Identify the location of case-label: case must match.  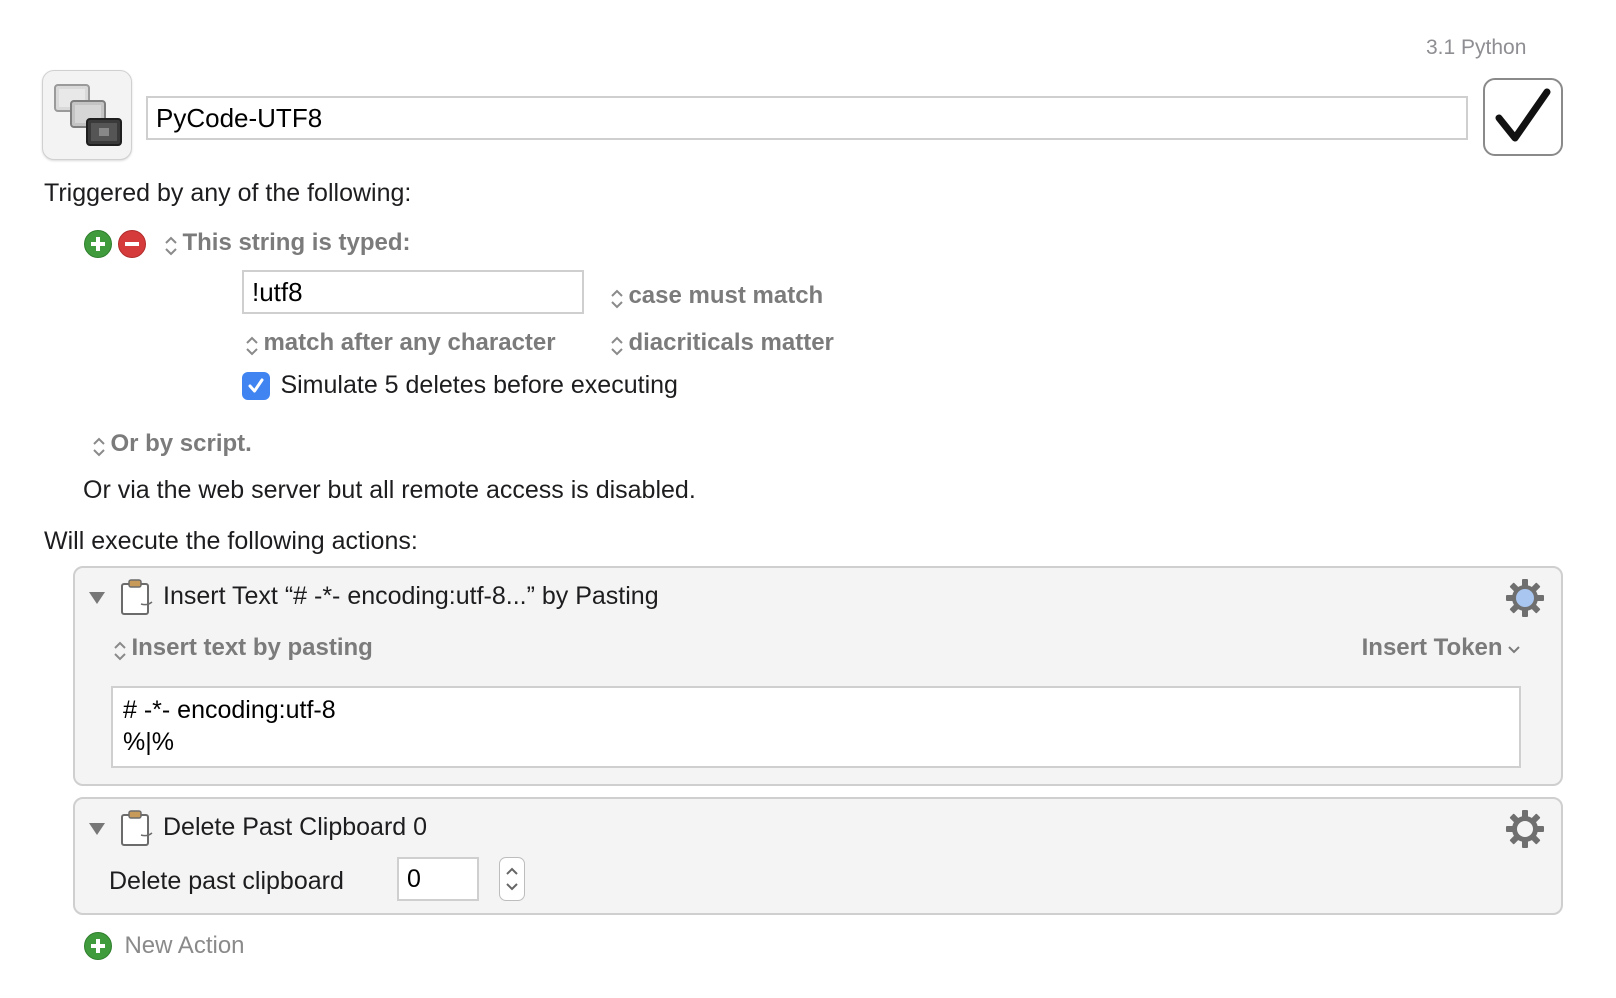
(726, 295).